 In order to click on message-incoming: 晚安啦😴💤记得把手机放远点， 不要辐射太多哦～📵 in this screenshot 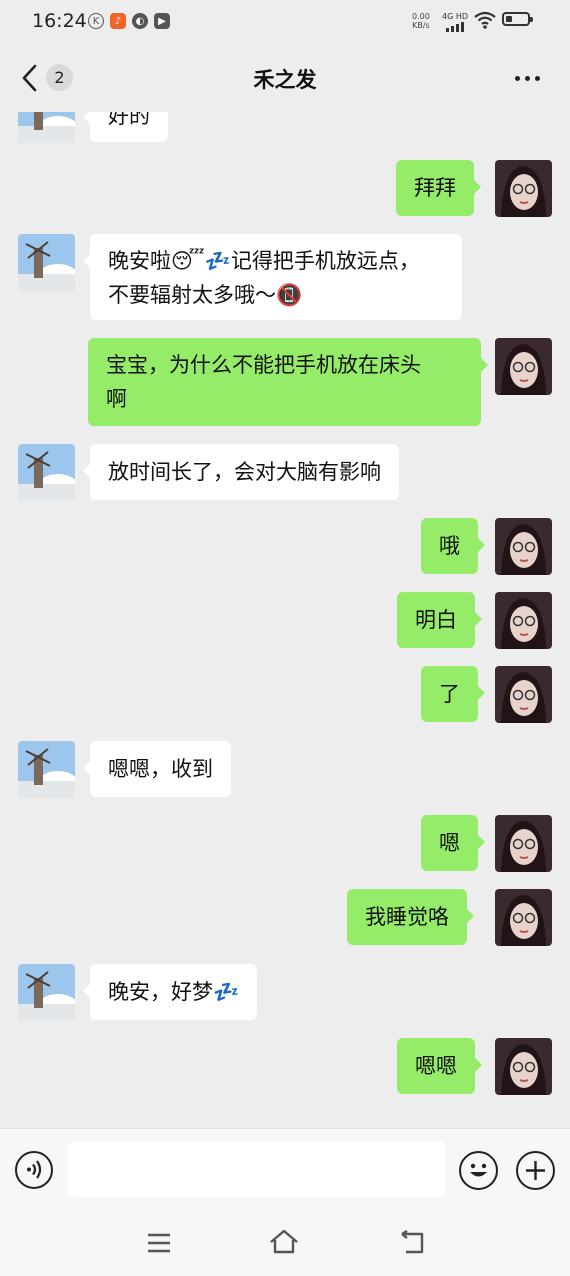, I will do `click(285, 278)`.